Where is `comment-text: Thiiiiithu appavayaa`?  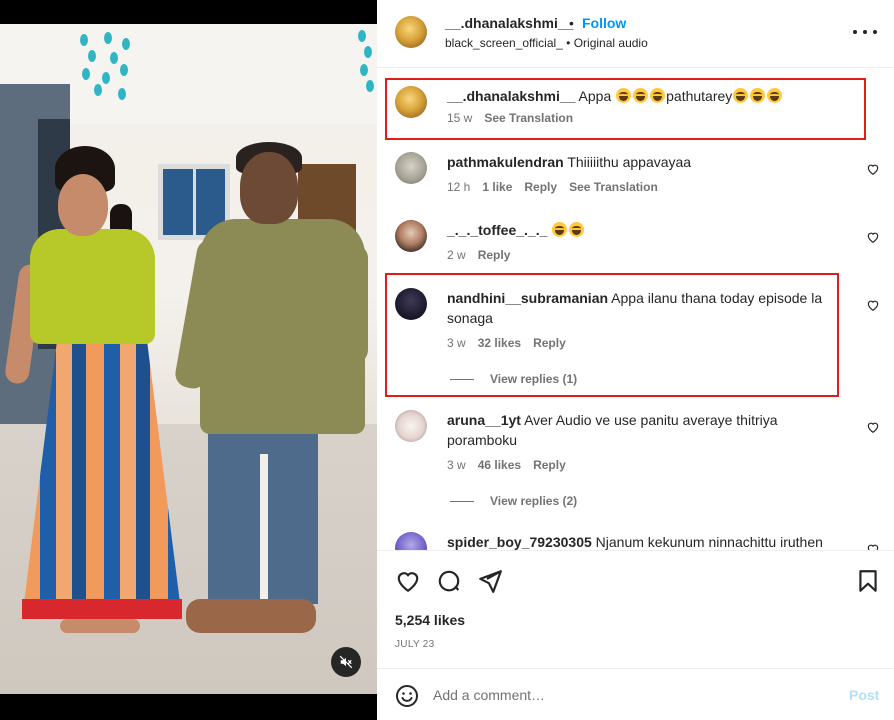 comment-text: Thiiiiithu appavayaa is located at coordinates (629, 162).